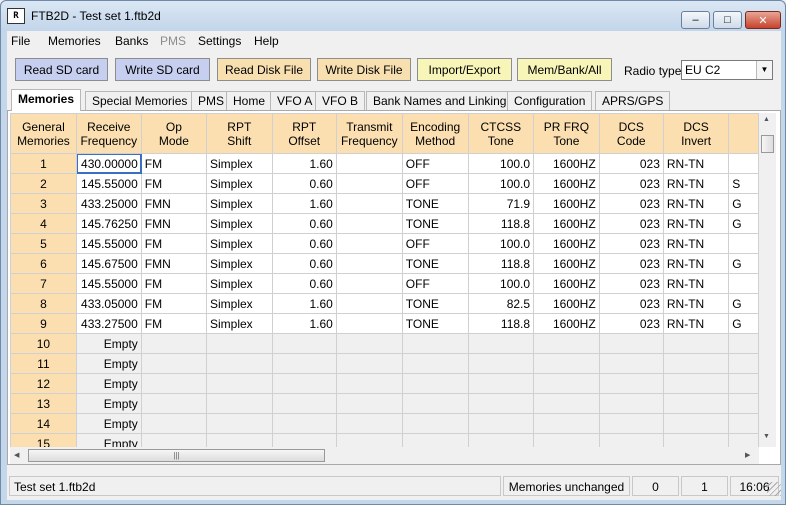  What do you see at coordinates (743, 183) in the screenshot?
I see `extra-cell: S` at bounding box center [743, 183].